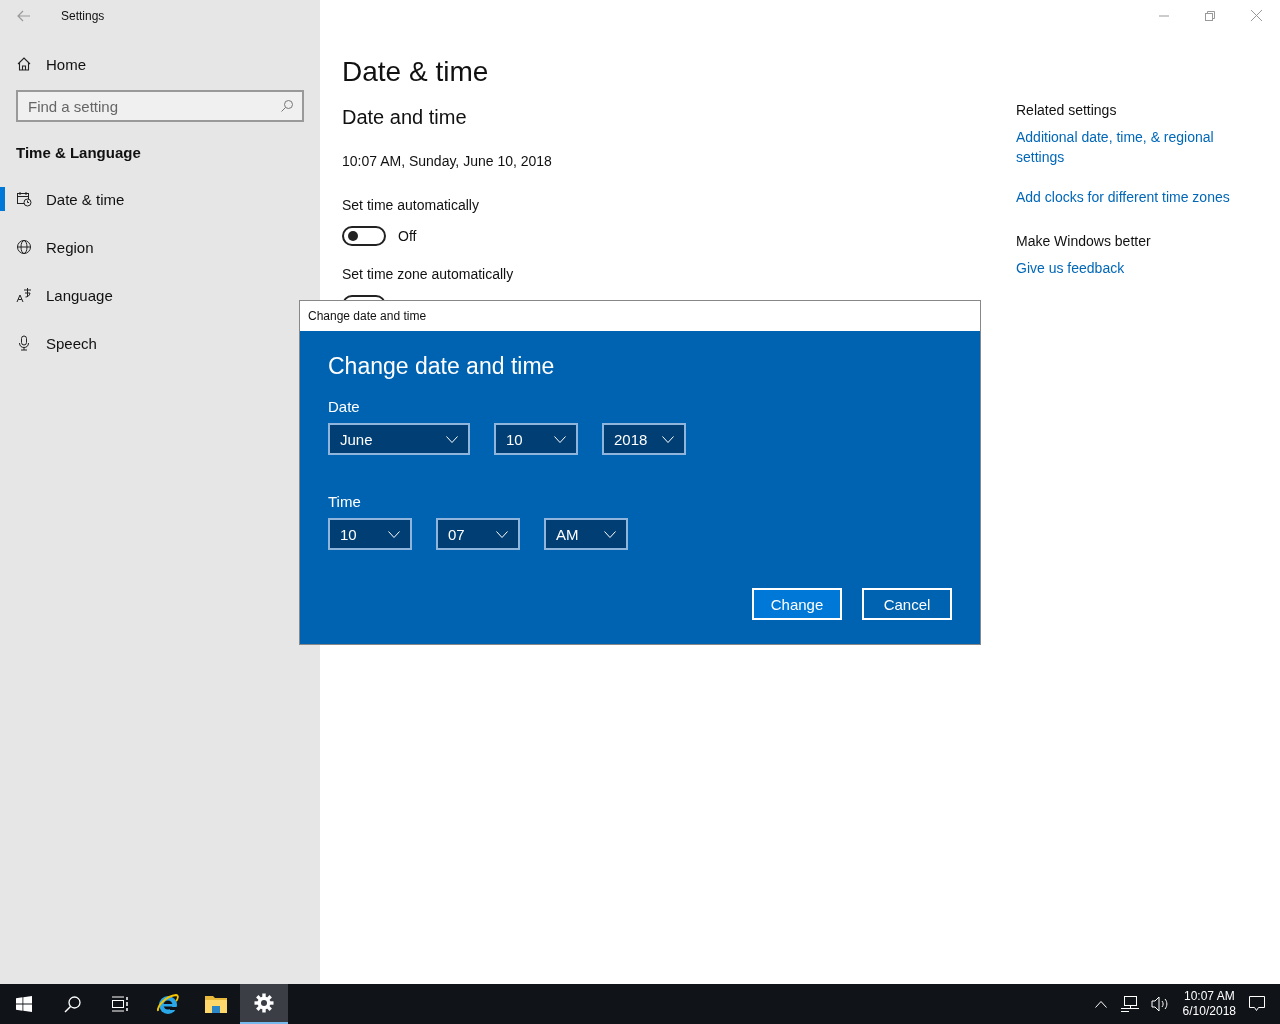 The image size is (1280, 1024). I want to click on field-label: Time, so click(345, 501).